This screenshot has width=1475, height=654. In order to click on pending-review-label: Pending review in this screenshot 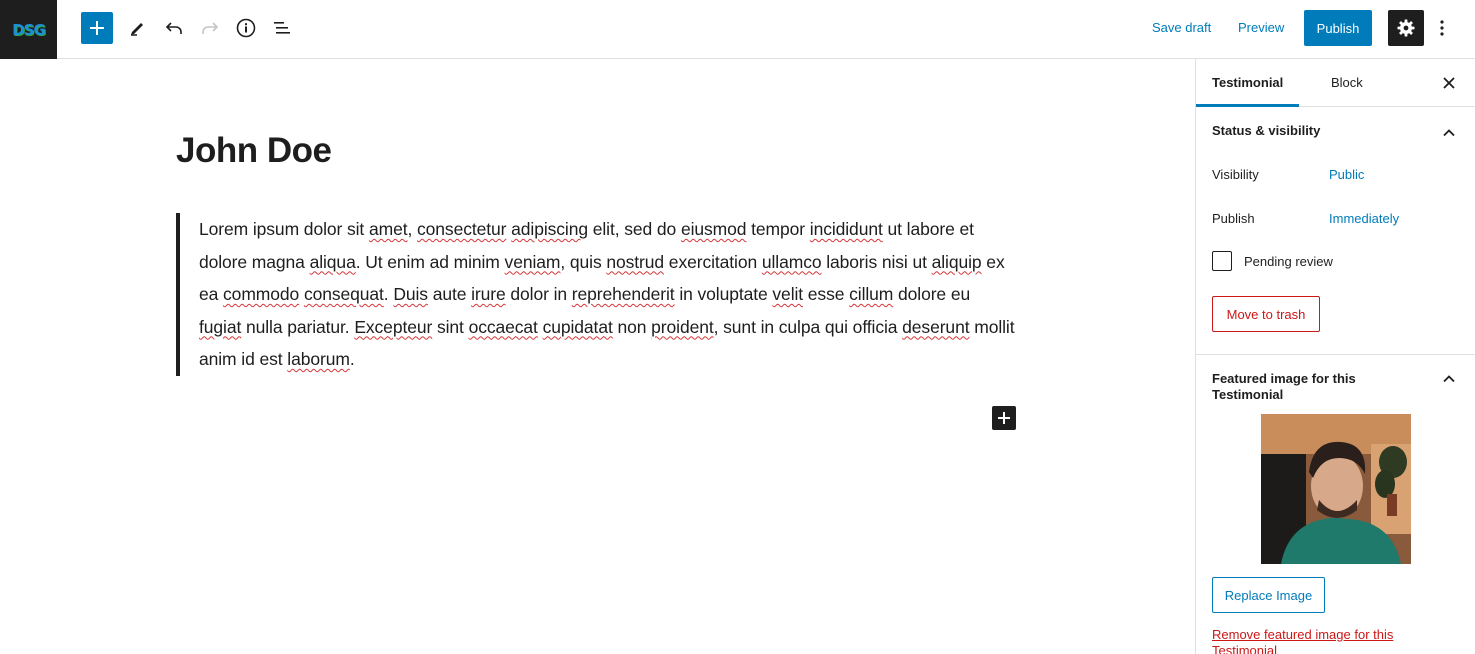, I will do `click(1288, 261)`.